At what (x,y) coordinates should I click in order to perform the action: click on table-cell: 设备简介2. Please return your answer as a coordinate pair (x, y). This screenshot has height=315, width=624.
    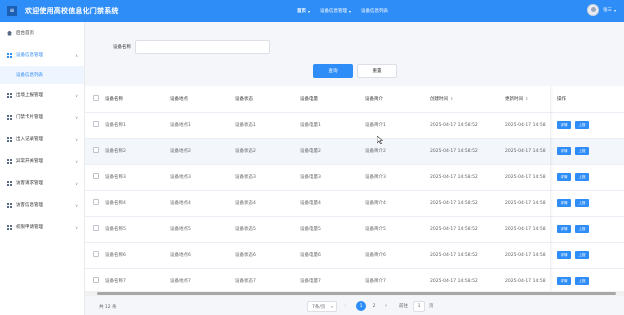
    Looking at the image, I should click on (375, 151).